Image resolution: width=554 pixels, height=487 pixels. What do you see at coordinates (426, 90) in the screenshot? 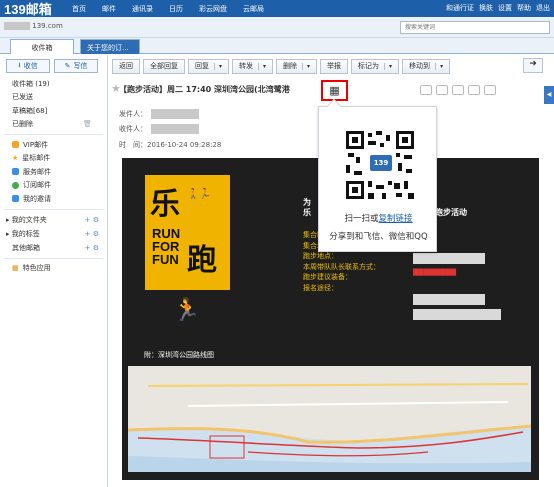
I see `reply-icon` at bounding box center [426, 90].